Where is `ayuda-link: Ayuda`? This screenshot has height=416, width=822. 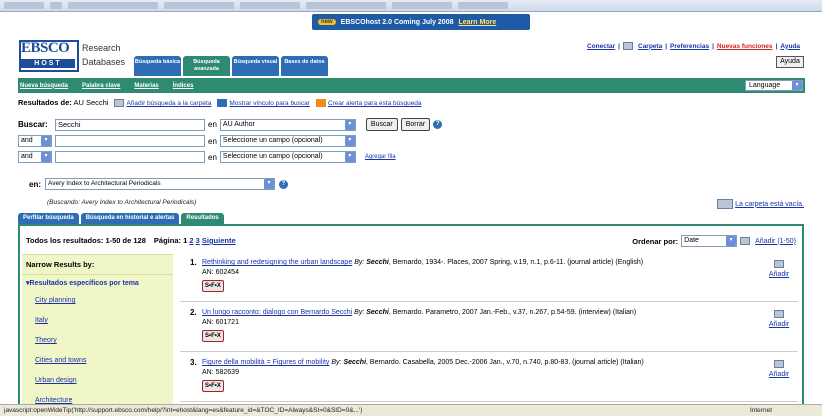 ayuda-link: Ayuda is located at coordinates (790, 46).